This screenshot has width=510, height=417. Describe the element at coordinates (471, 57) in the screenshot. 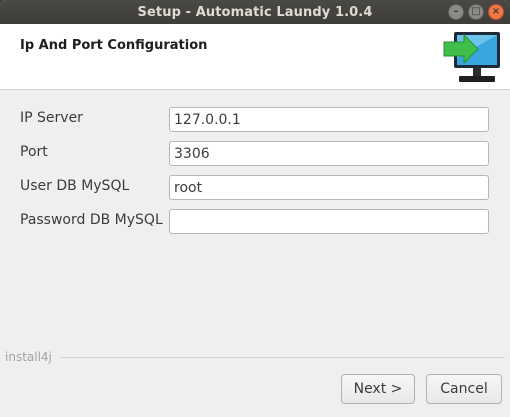

I see `monitor-arrow-icon` at that location.